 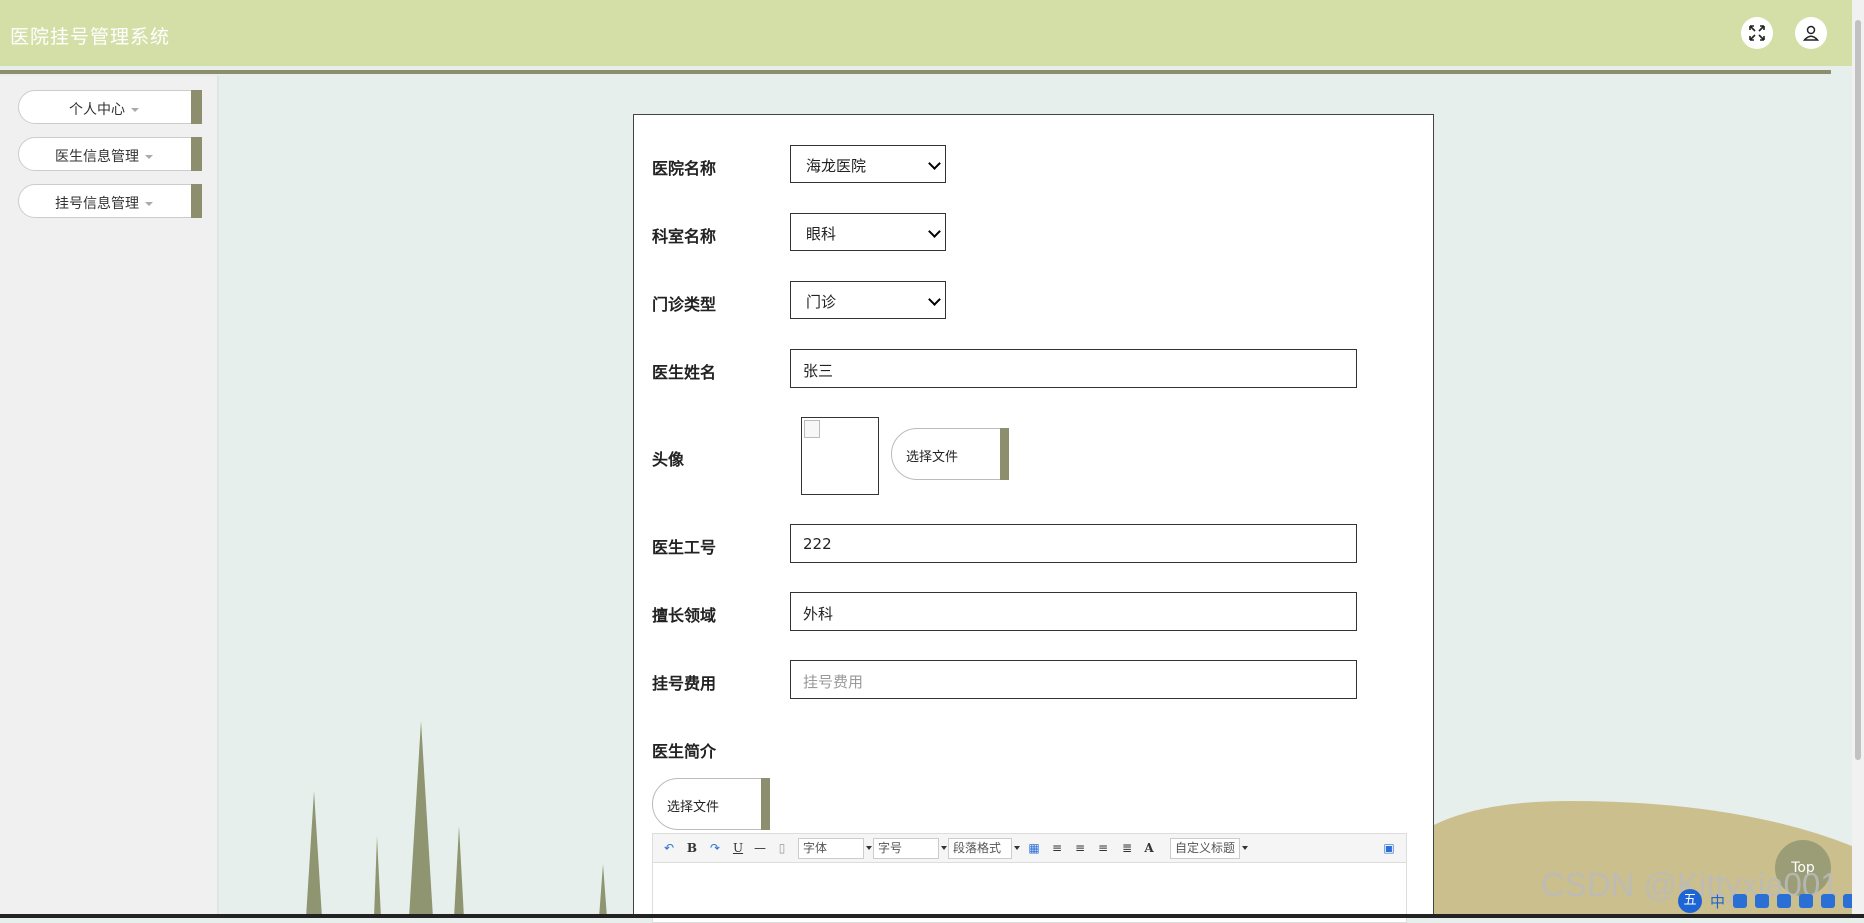 I want to click on bottom-edge, so click(x=932, y=916).